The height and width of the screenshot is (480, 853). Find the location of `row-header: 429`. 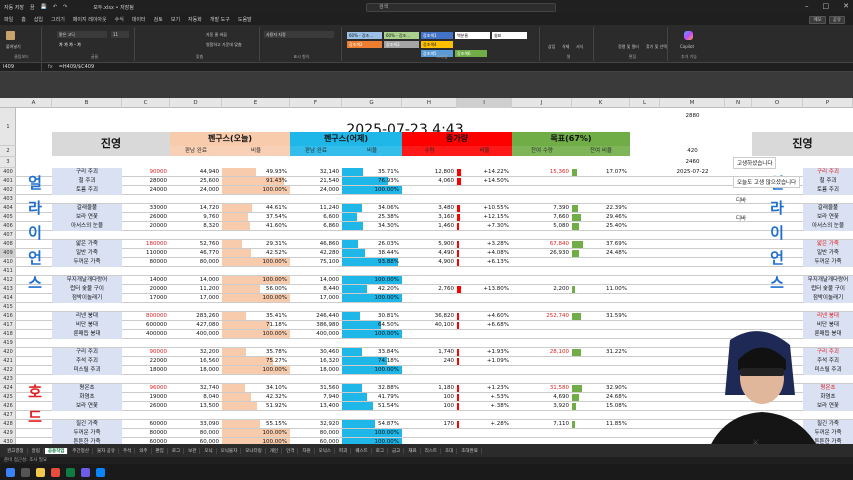

row-header: 429 is located at coordinates (8, 433).